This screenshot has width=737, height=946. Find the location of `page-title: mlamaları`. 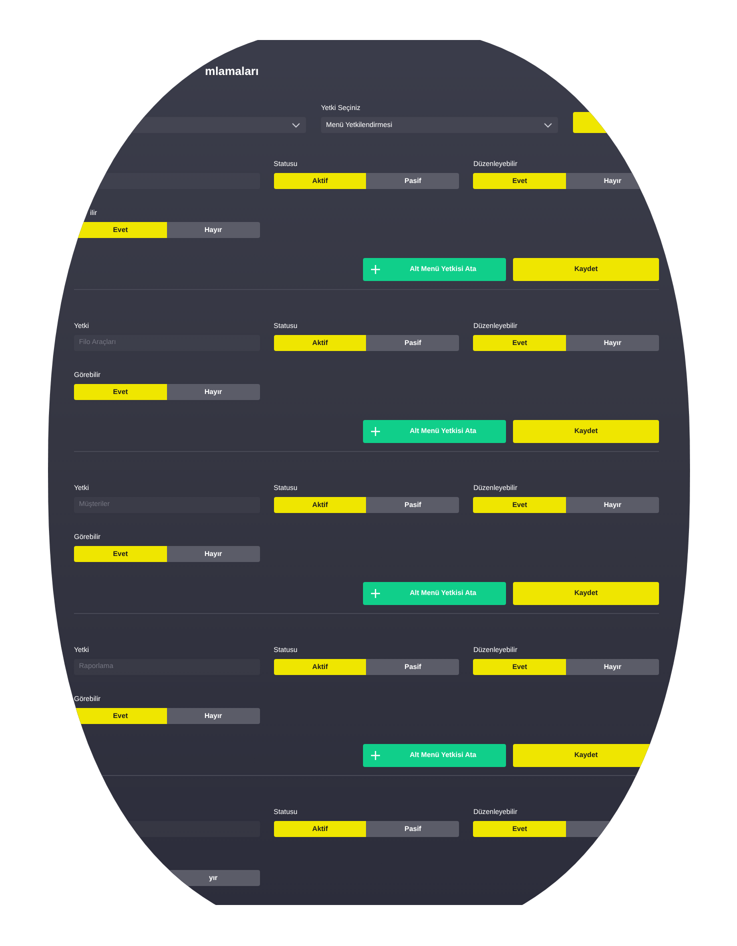

page-title: mlamaları is located at coordinates (232, 72).